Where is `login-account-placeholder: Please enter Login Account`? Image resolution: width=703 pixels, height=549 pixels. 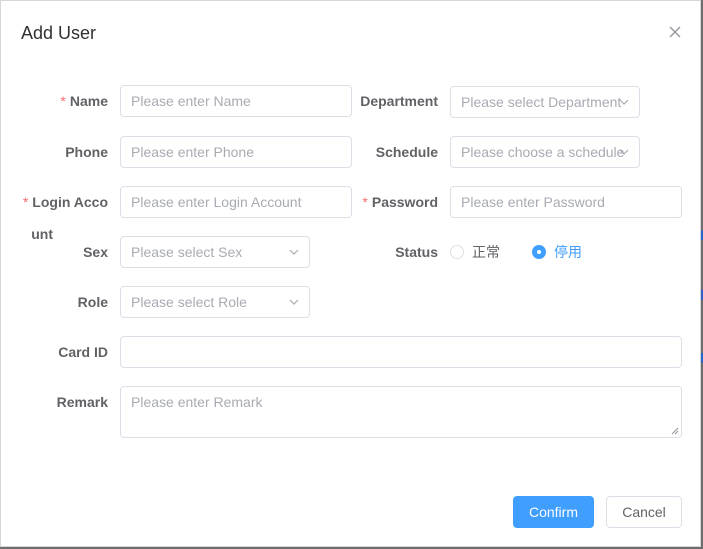
login-account-placeholder: Please enter Login Account is located at coordinates (216, 202).